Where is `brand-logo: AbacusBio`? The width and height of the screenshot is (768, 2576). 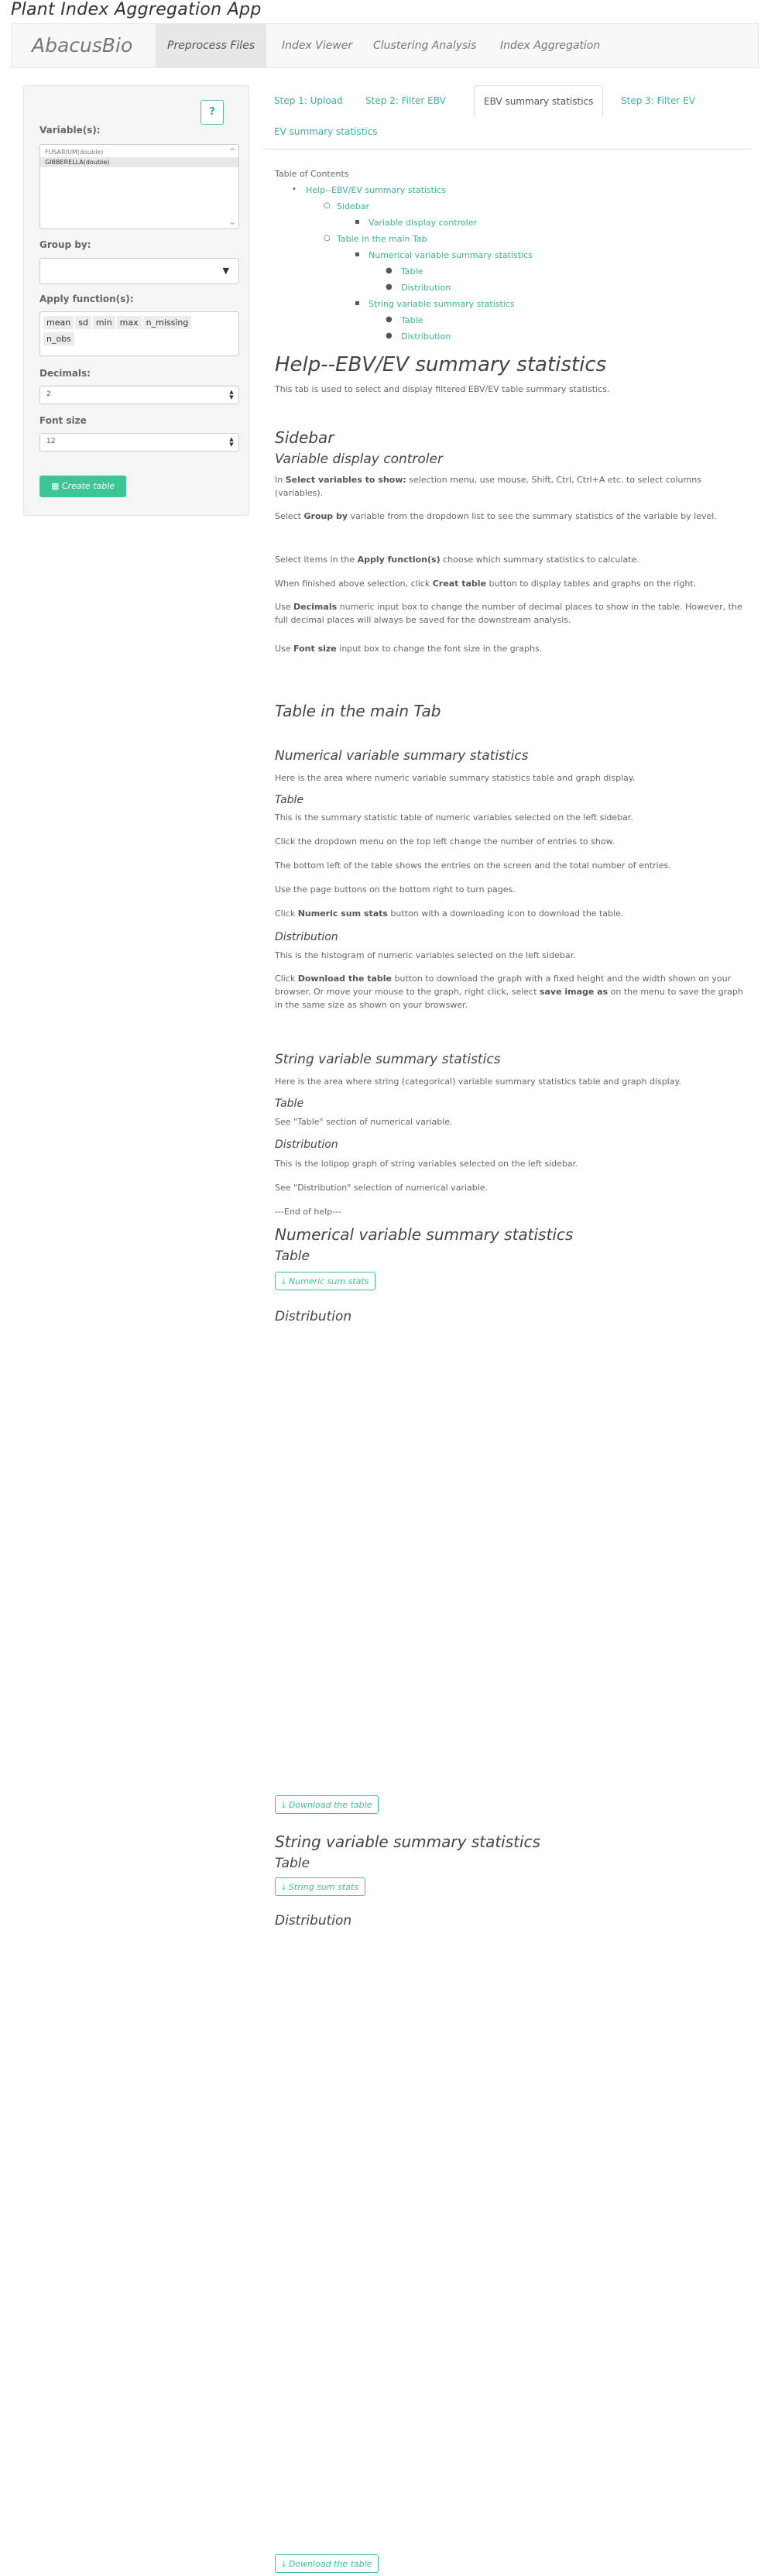
brand-logo: AbacusBio is located at coordinates (82, 45).